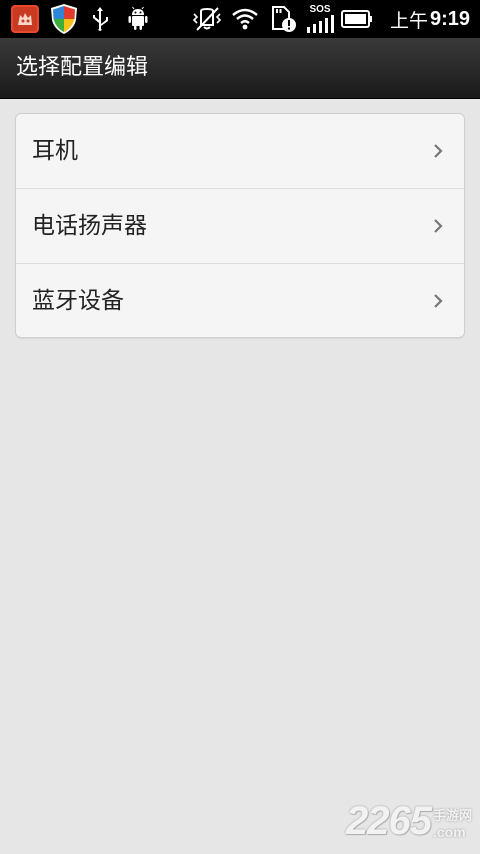 The width and height of the screenshot is (480, 854). I want to click on list-item-speaker: 电话扬声器, so click(240, 225).